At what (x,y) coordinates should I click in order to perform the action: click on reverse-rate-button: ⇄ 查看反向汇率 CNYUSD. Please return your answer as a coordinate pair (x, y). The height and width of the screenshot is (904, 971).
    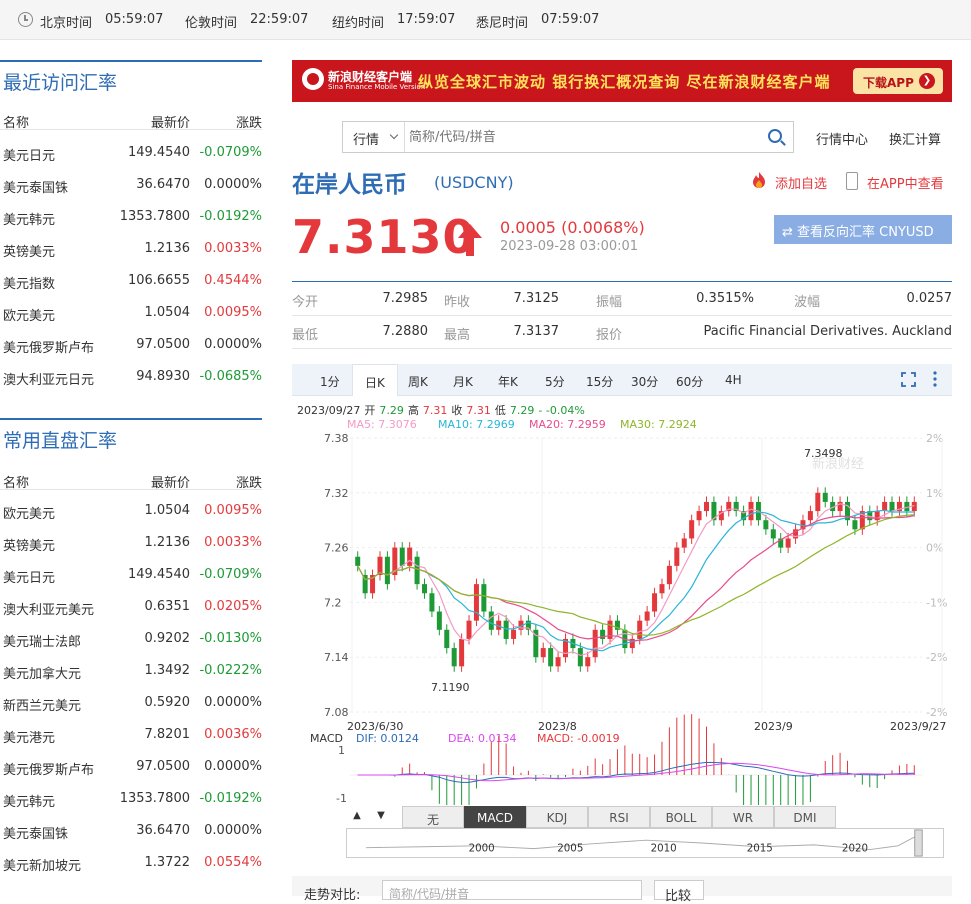
    Looking at the image, I should click on (863, 229).